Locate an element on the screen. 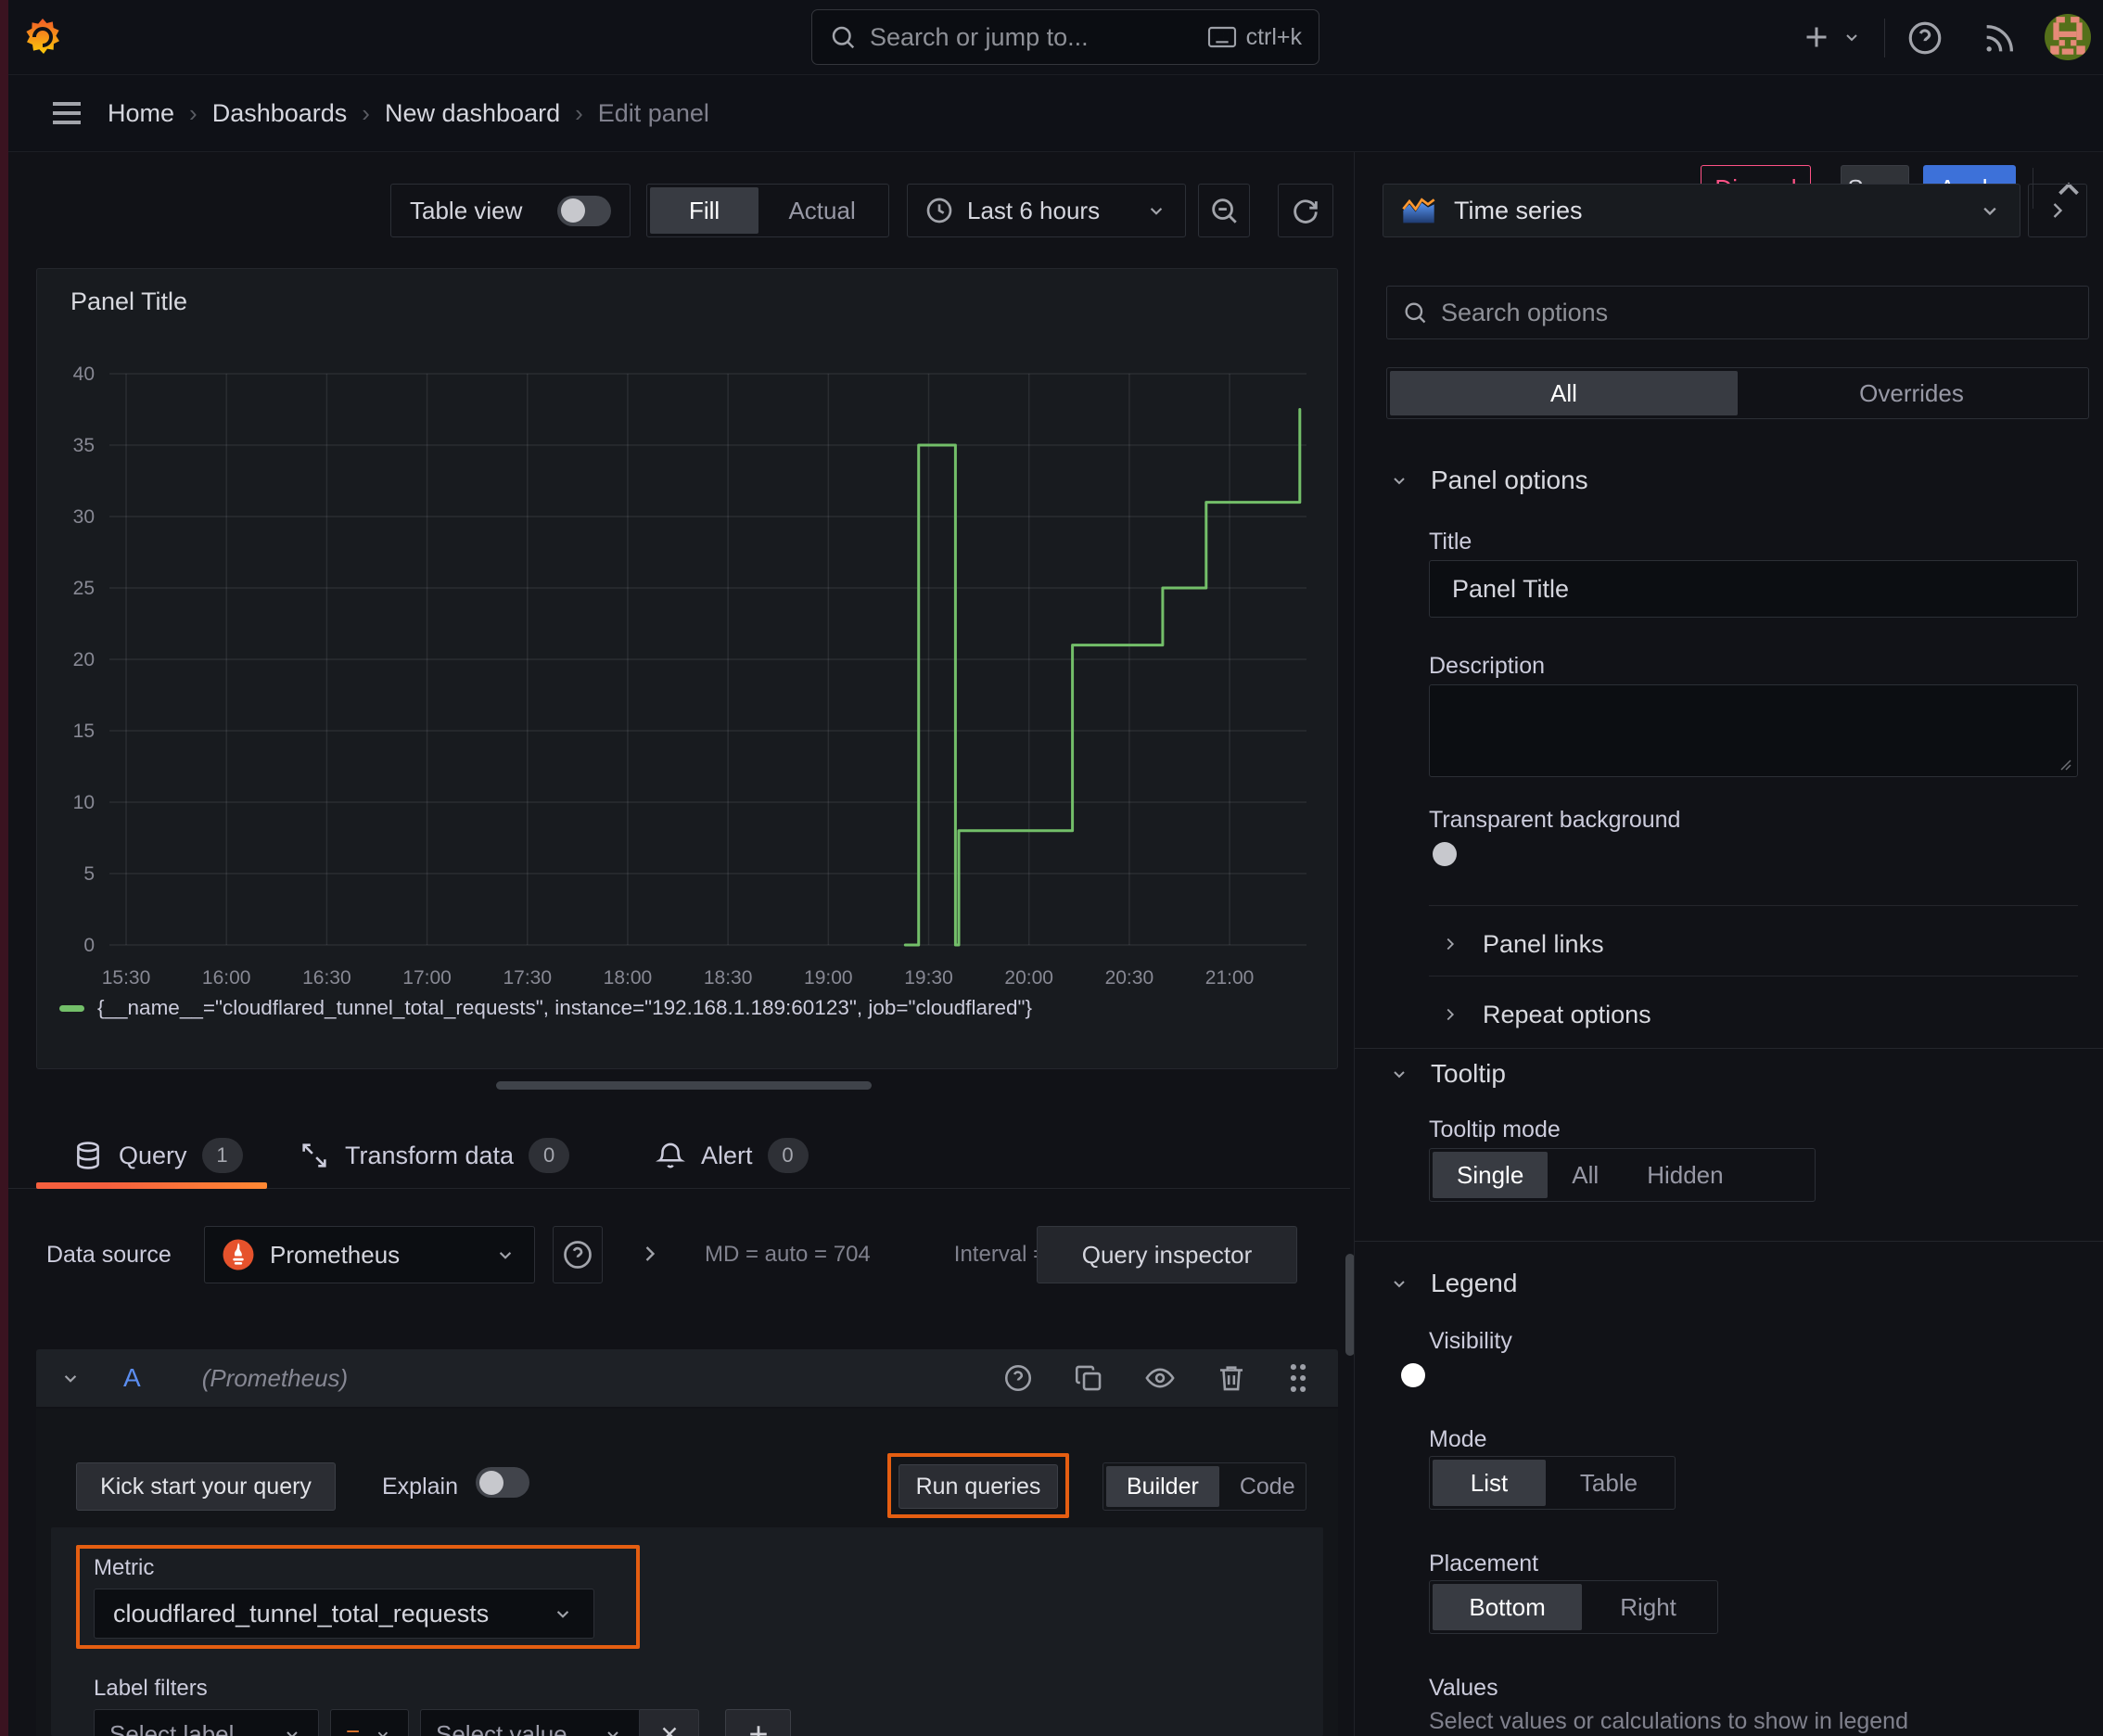 The height and width of the screenshot is (1736, 2103). builder-option: Builder is located at coordinates (1162, 1486).